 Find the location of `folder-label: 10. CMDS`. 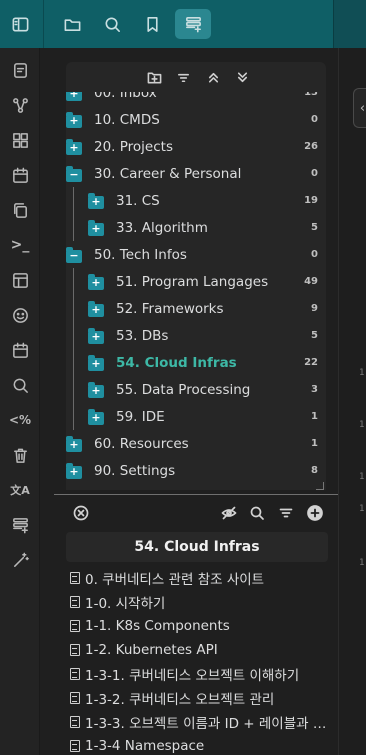

folder-label: 10. CMDS is located at coordinates (127, 119).